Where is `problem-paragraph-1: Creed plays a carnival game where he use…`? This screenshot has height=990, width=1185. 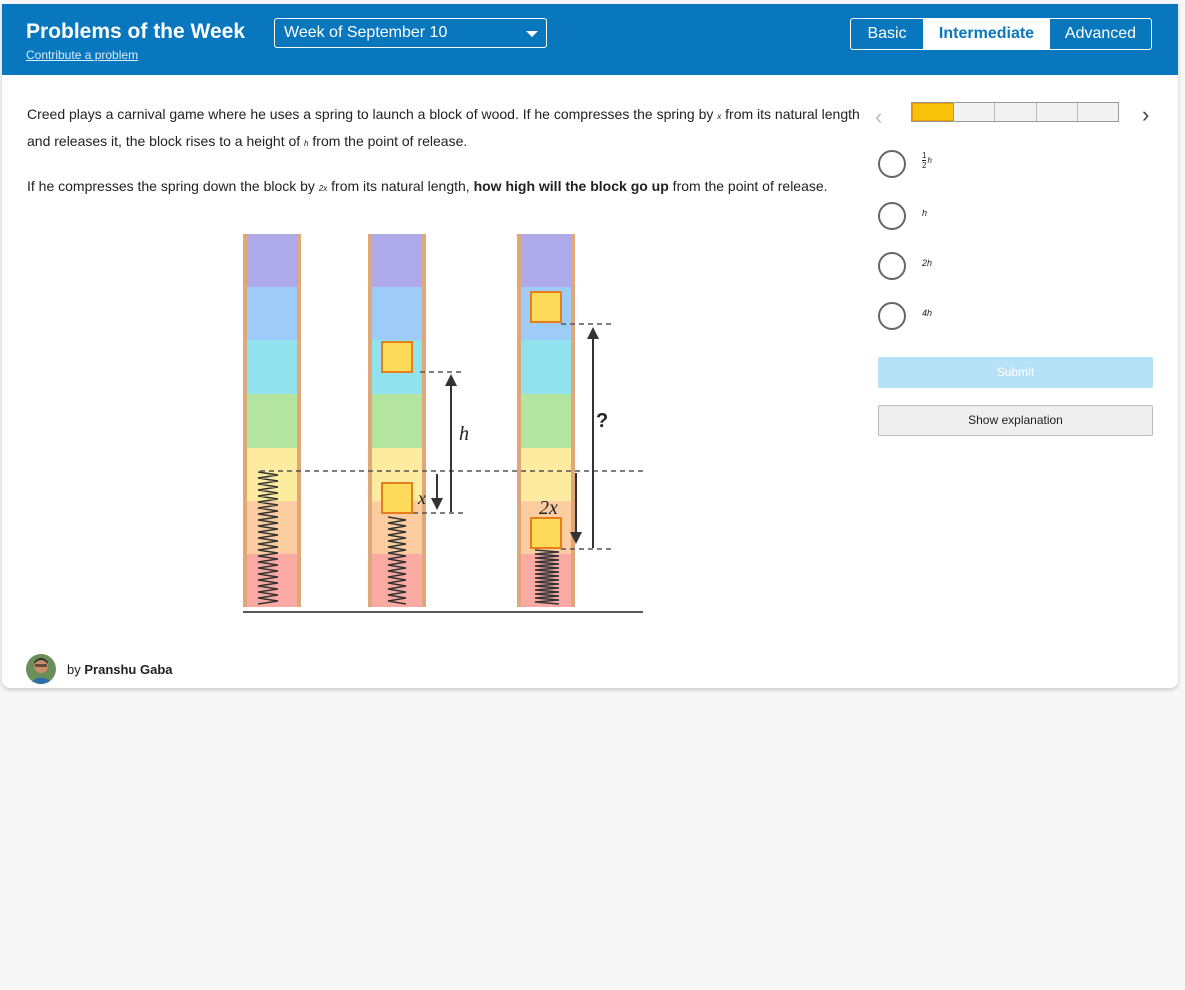
problem-paragraph-1: Creed plays a carnival game where he use… is located at coordinates (443, 127).